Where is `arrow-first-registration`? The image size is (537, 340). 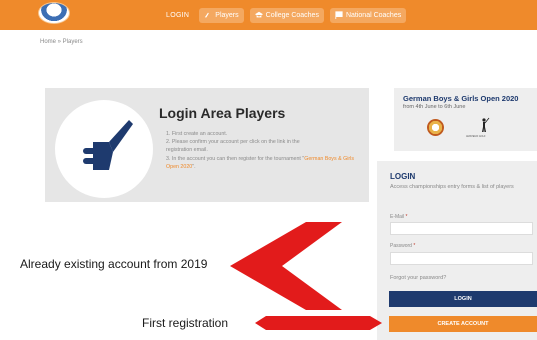
arrow-first-registration is located at coordinates (318, 323).